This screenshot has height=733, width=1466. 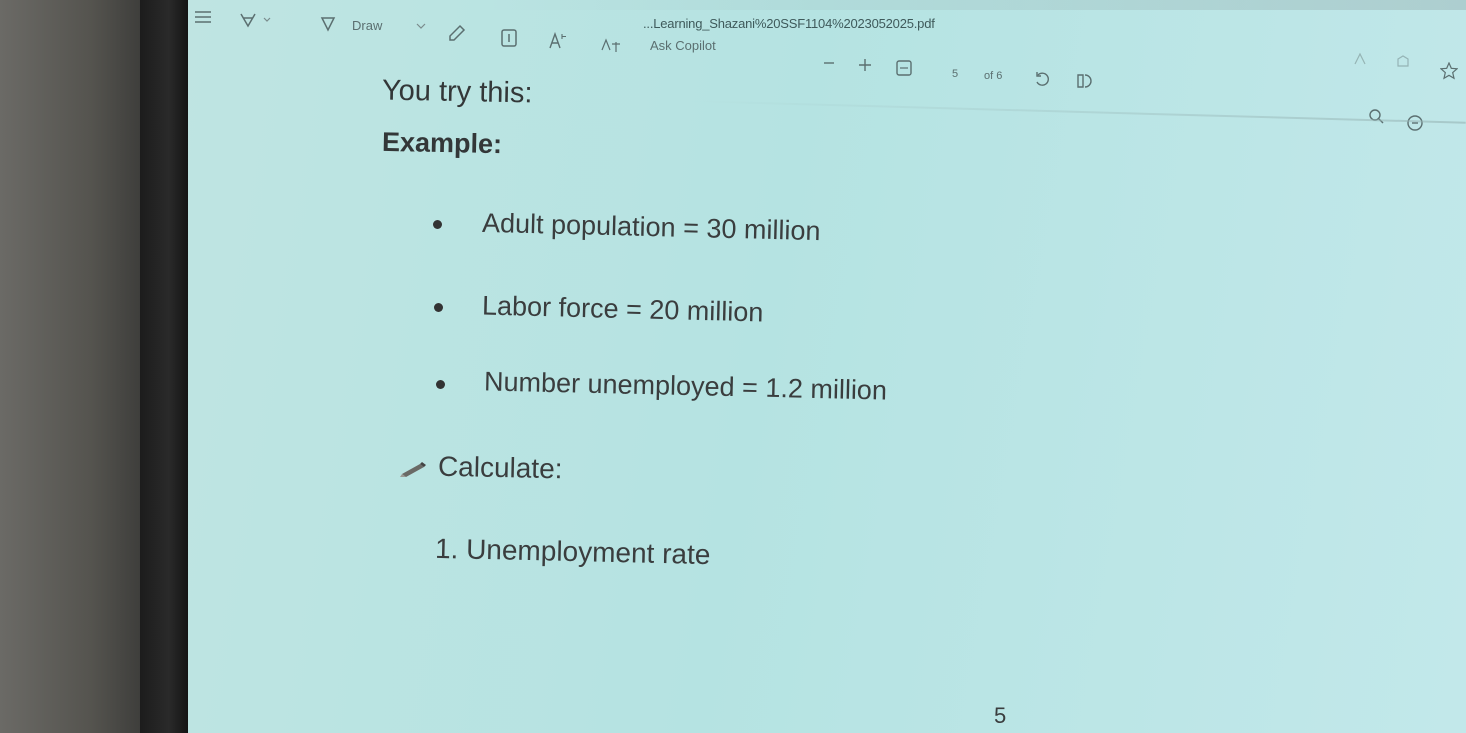 What do you see at coordinates (622, 309) in the screenshot?
I see `list-item: Labor force = 20 million` at bounding box center [622, 309].